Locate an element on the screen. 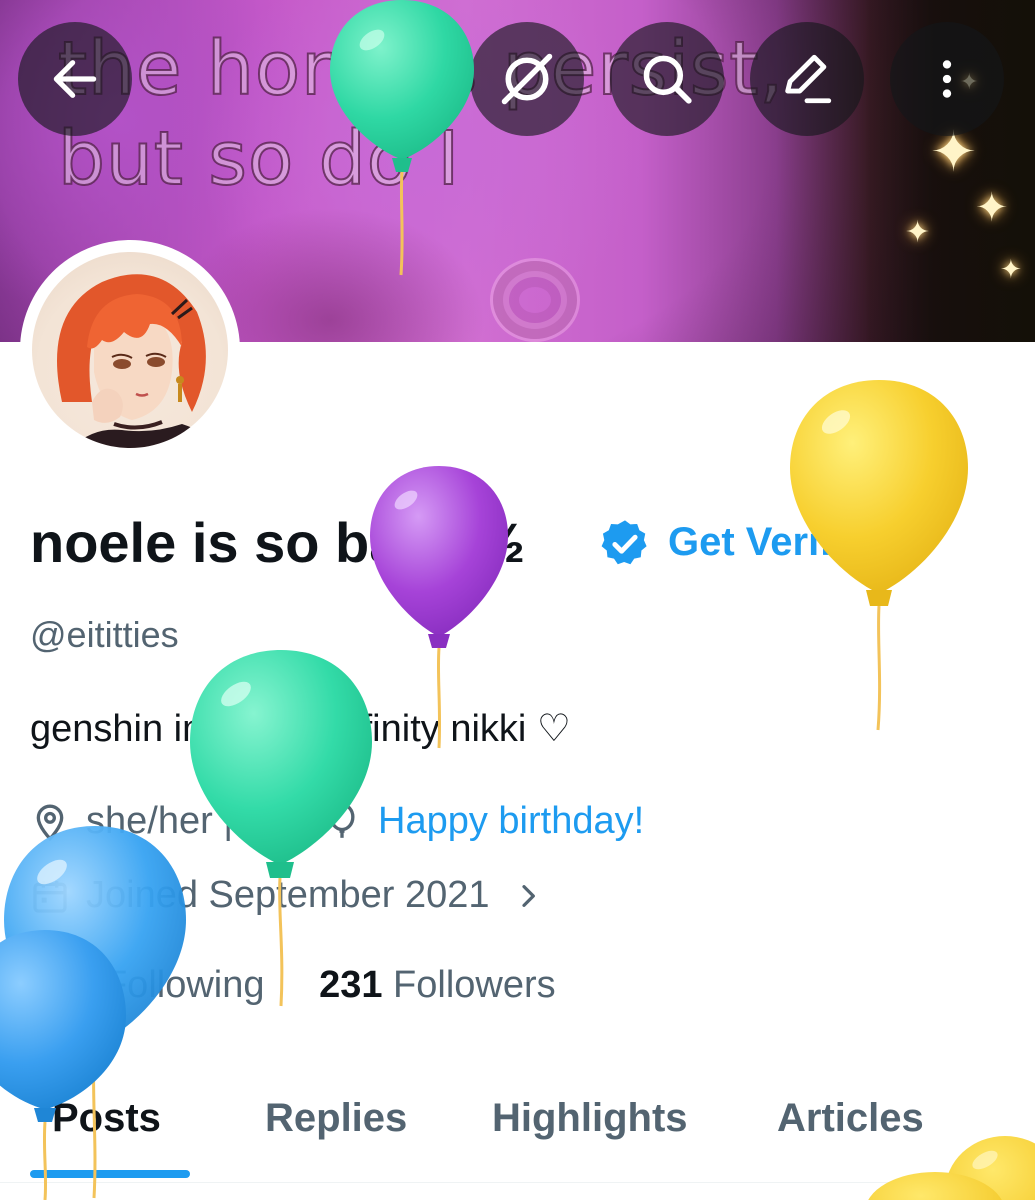 Image resolution: width=1035 pixels, height=1200 pixels. display-name: noele is so back ½ is located at coordinates (277, 542).